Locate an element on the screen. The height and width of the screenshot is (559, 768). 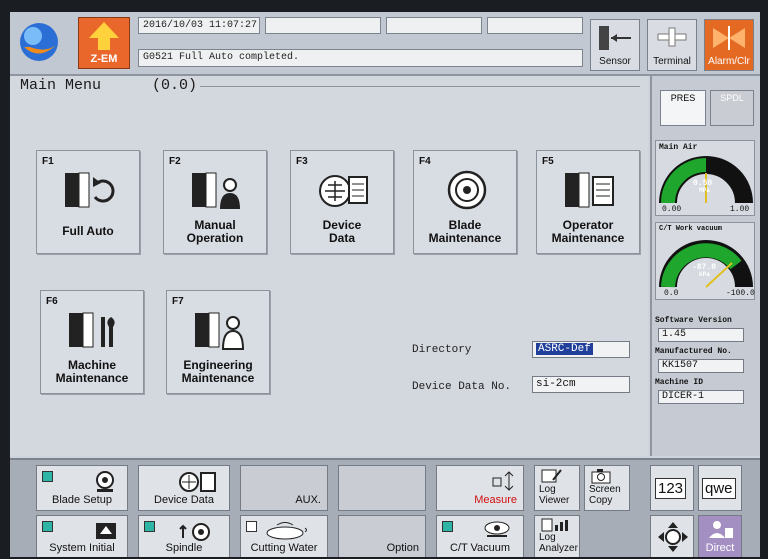
device-data-no-field: si-2cm is located at coordinates (581, 384).